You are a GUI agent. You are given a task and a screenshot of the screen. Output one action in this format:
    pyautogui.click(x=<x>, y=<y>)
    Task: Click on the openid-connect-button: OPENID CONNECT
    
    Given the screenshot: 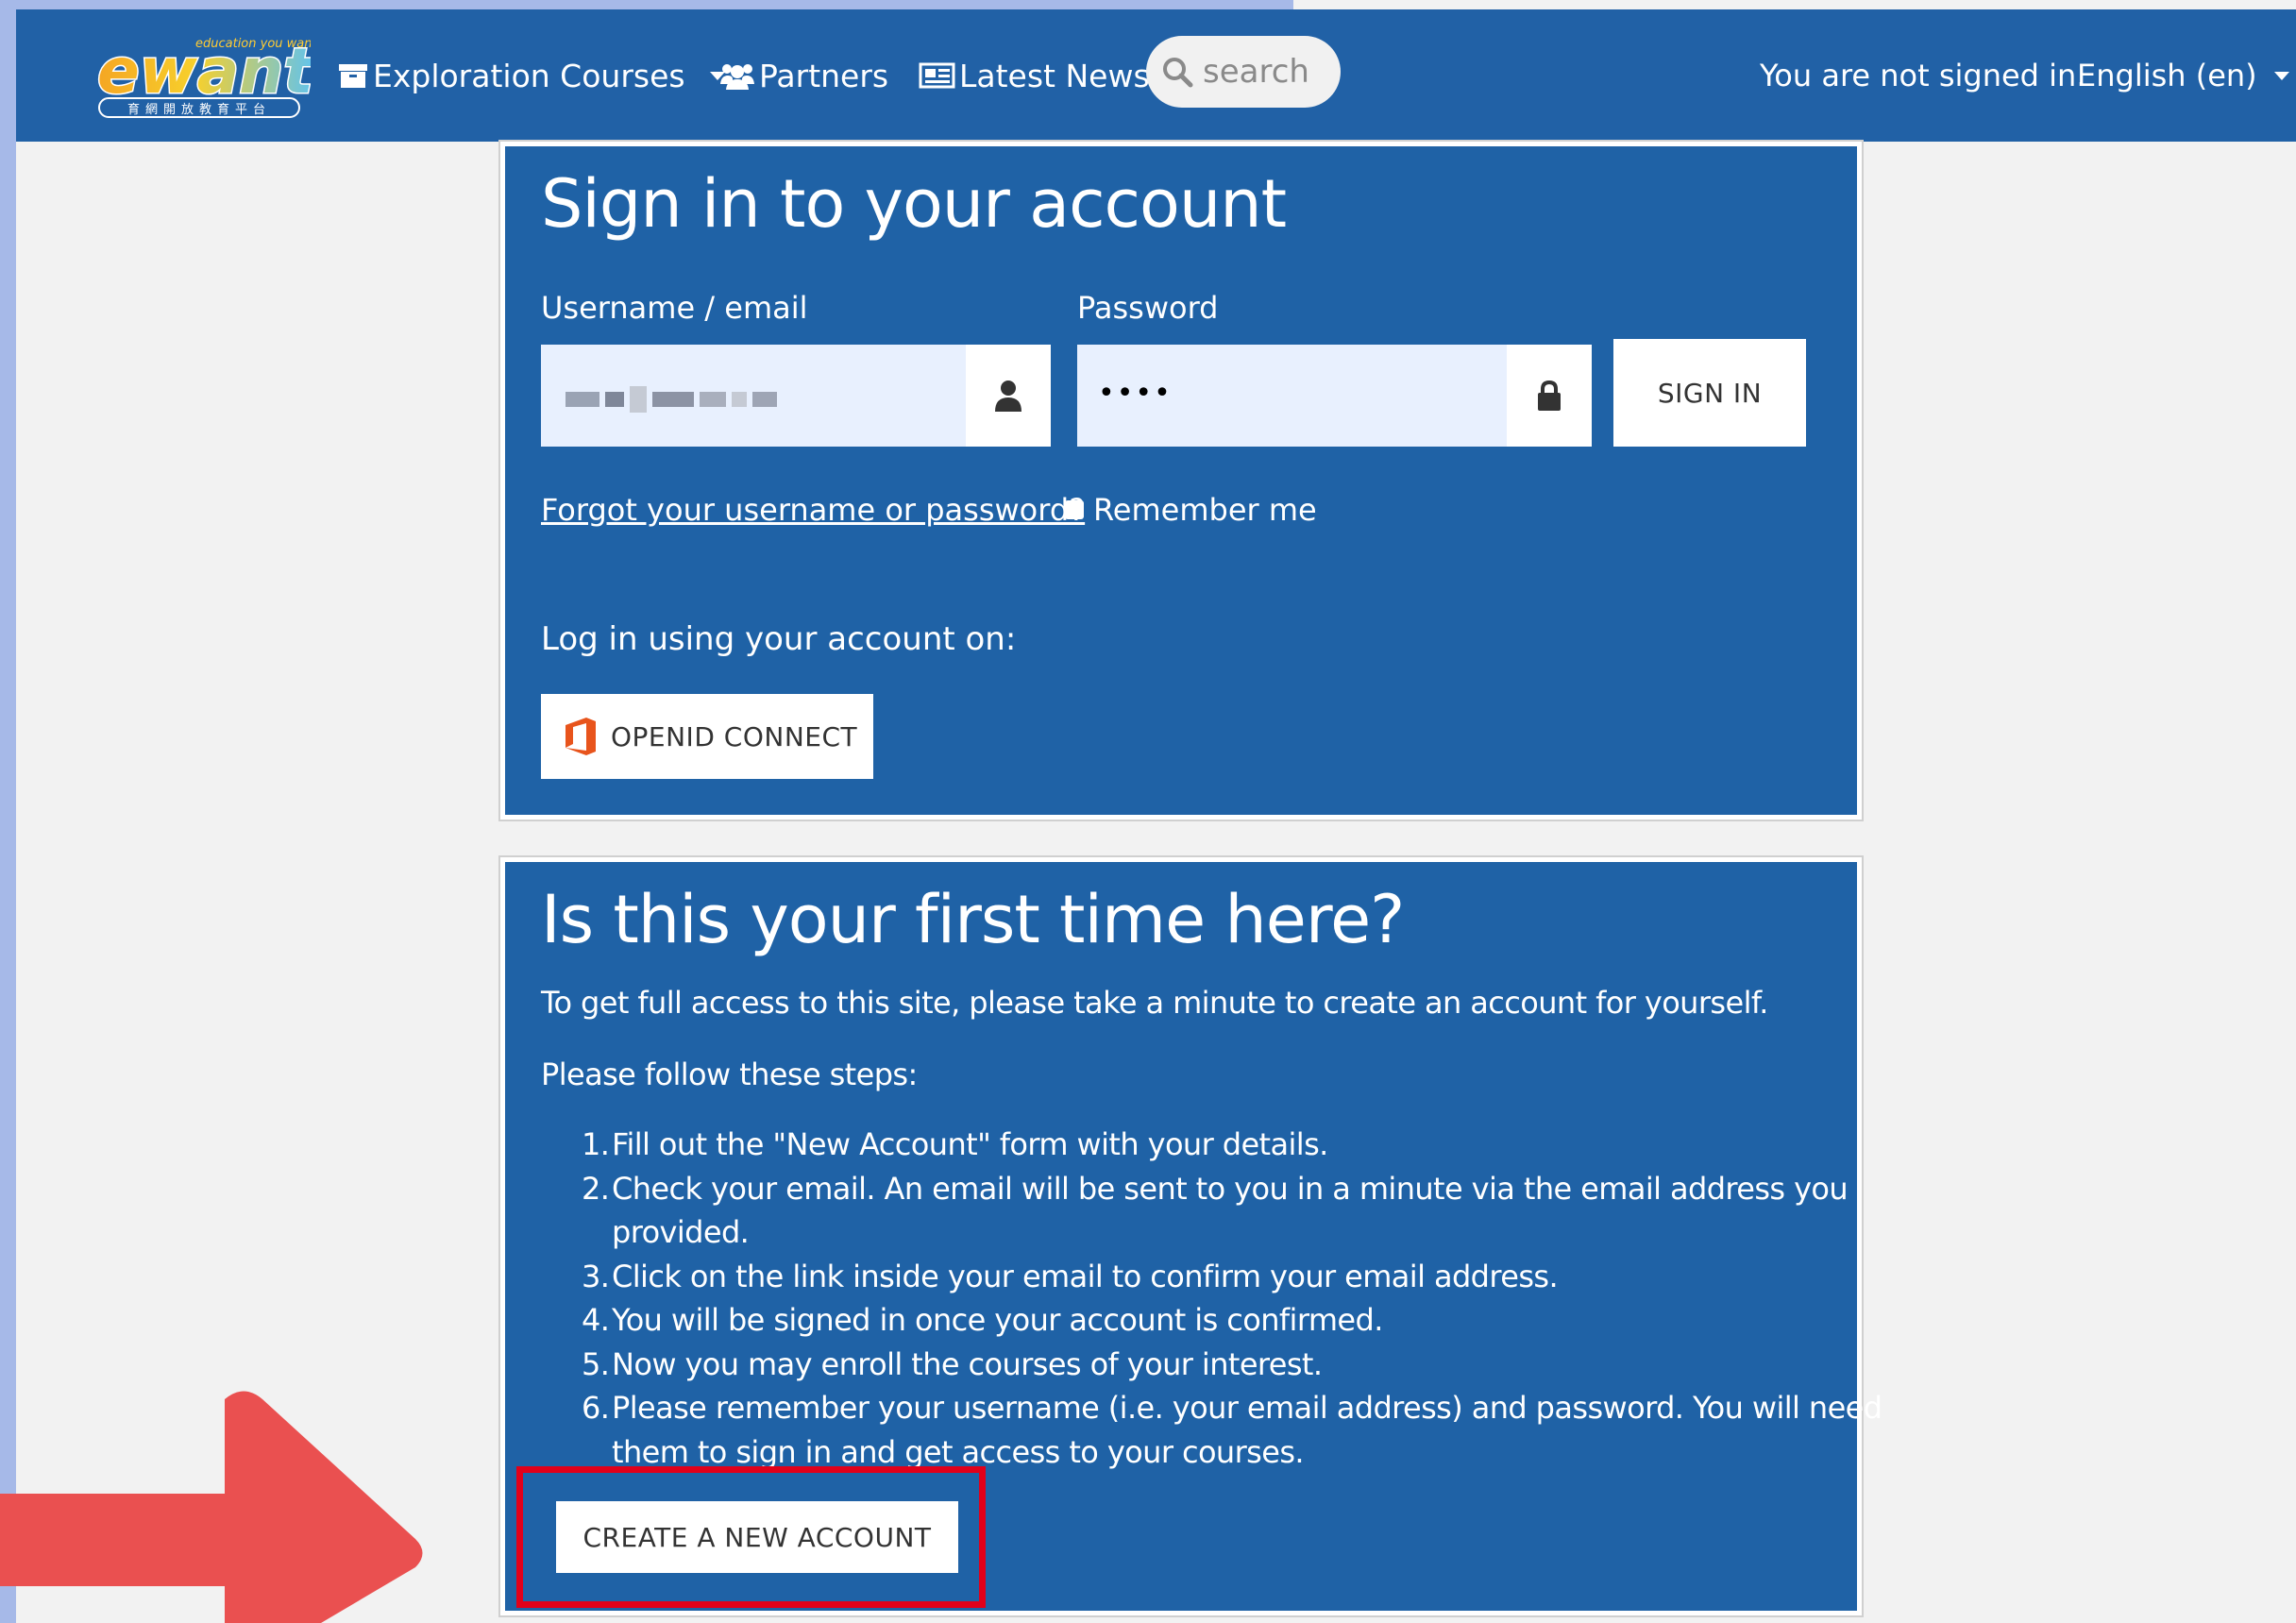 What is the action you would take?
    pyautogui.click(x=707, y=736)
    